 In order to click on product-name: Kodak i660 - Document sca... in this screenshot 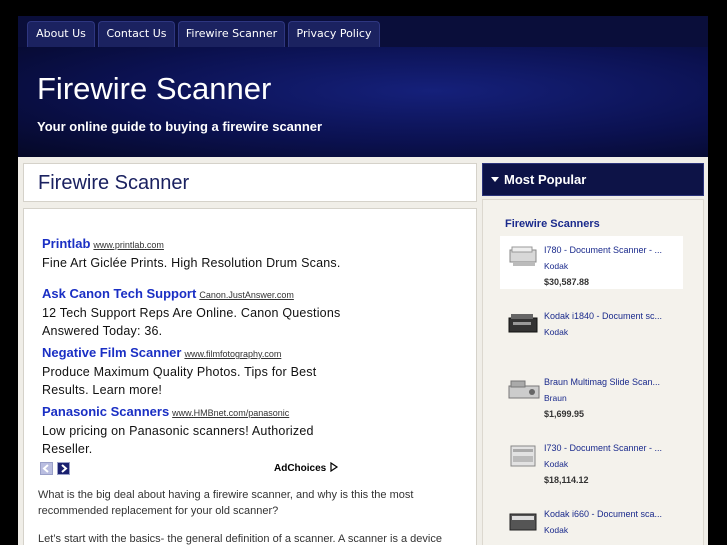, I will do `click(603, 514)`.